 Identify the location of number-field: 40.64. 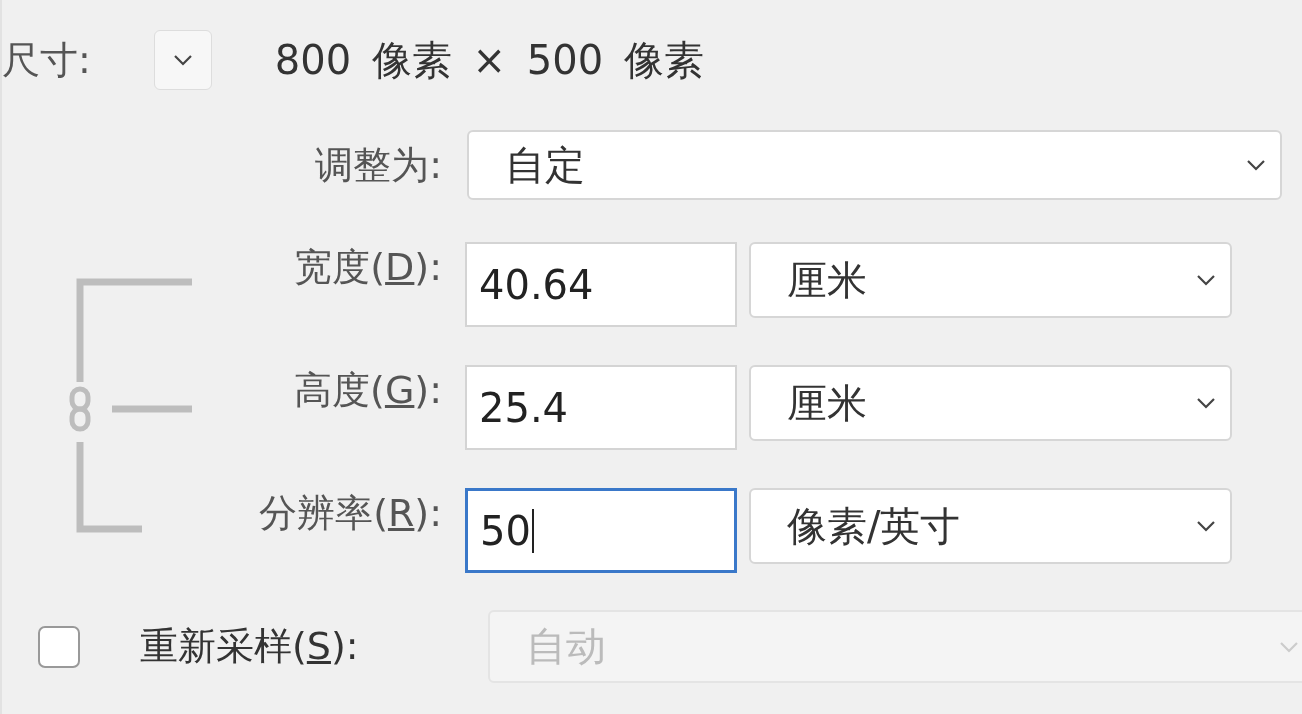
(601, 284).